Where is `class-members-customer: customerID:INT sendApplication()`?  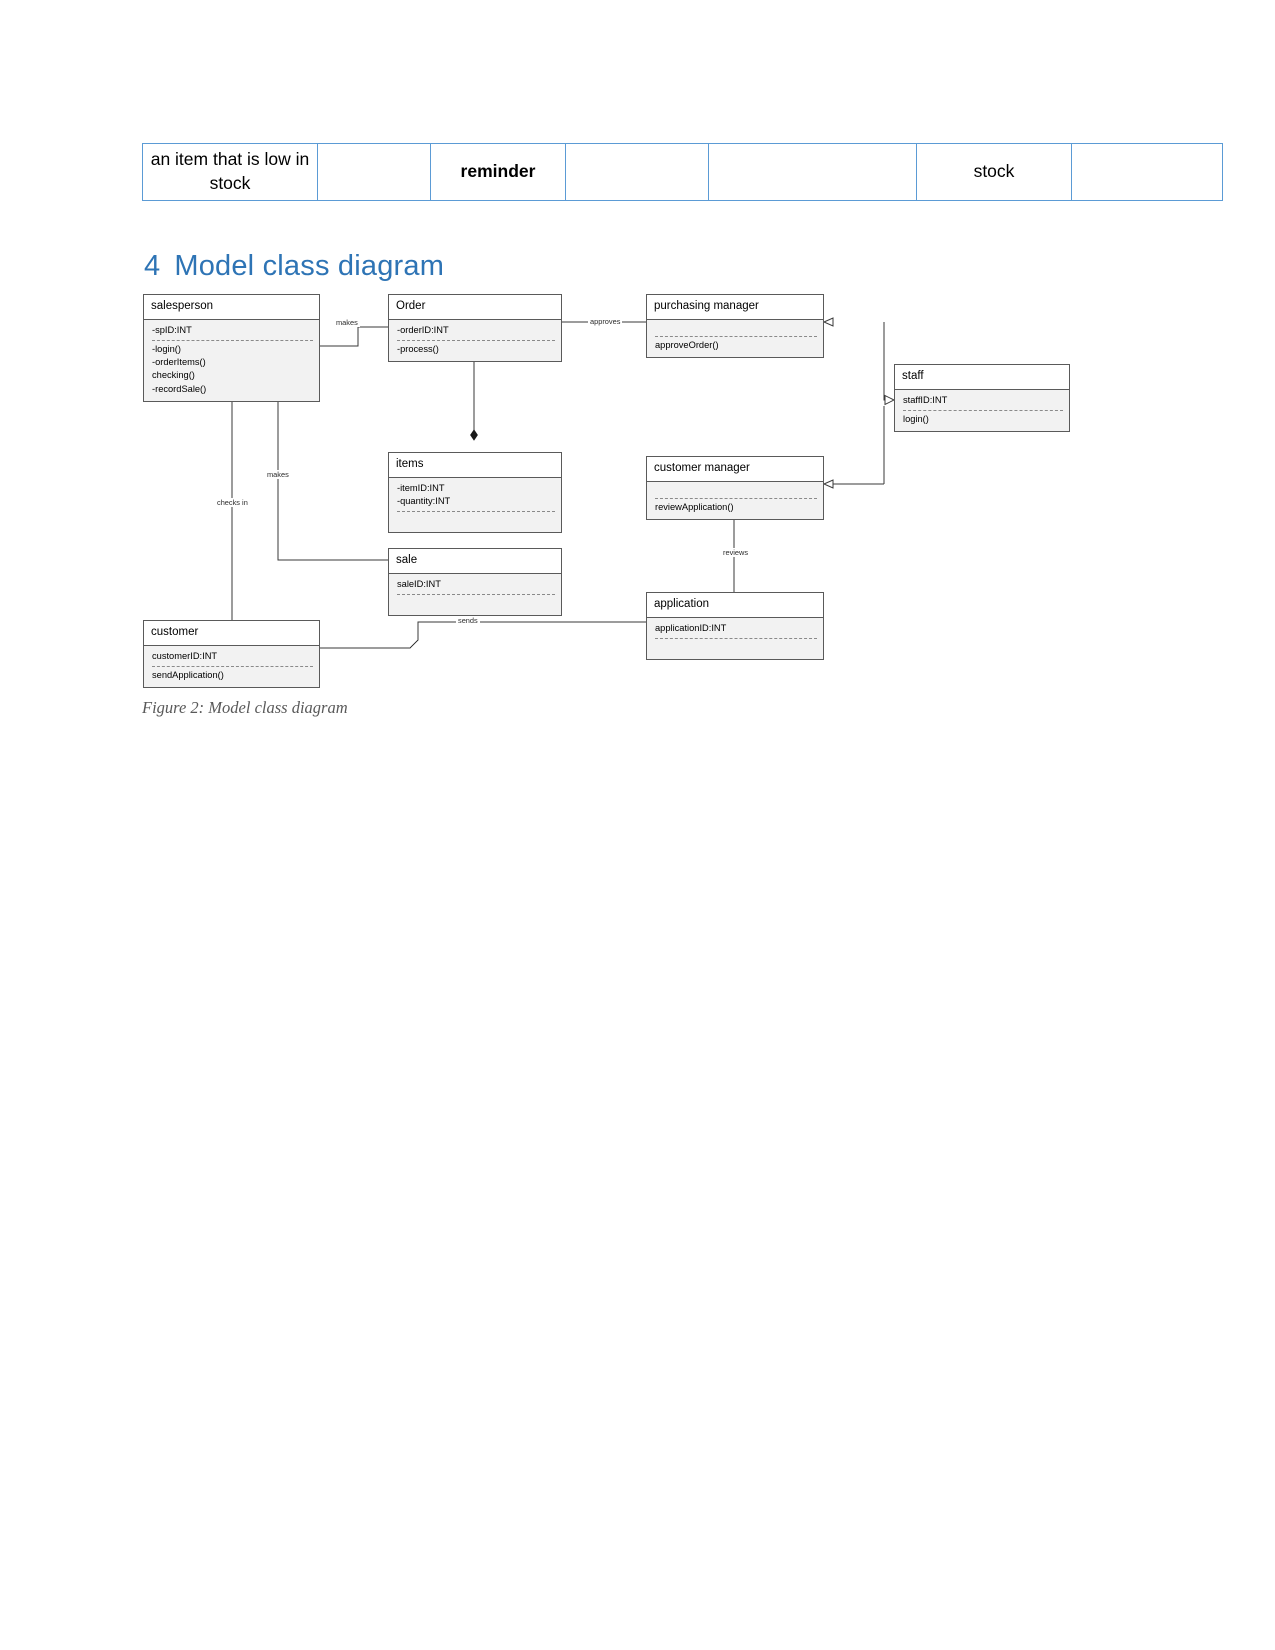
class-members-customer: customerID:INT sendApplication() is located at coordinates (231, 666).